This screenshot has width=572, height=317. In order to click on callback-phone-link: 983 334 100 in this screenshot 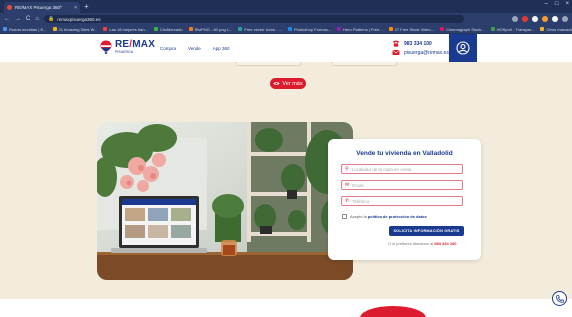, I will do `click(445, 243)`.